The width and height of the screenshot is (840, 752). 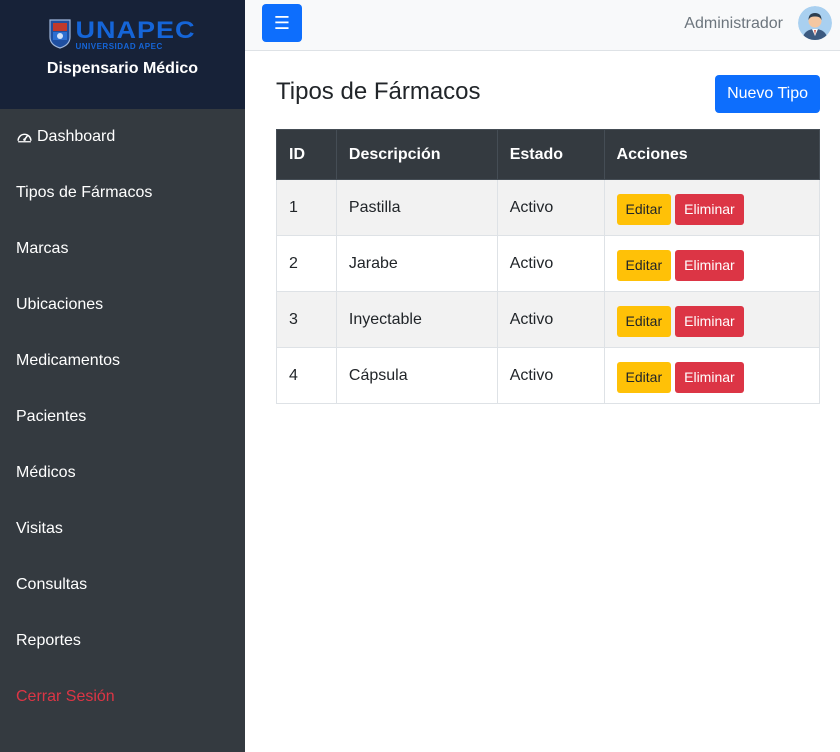 I want to click on logo-sub-text: UNIVERSIDAD APEC, so click(x=119, y=46).